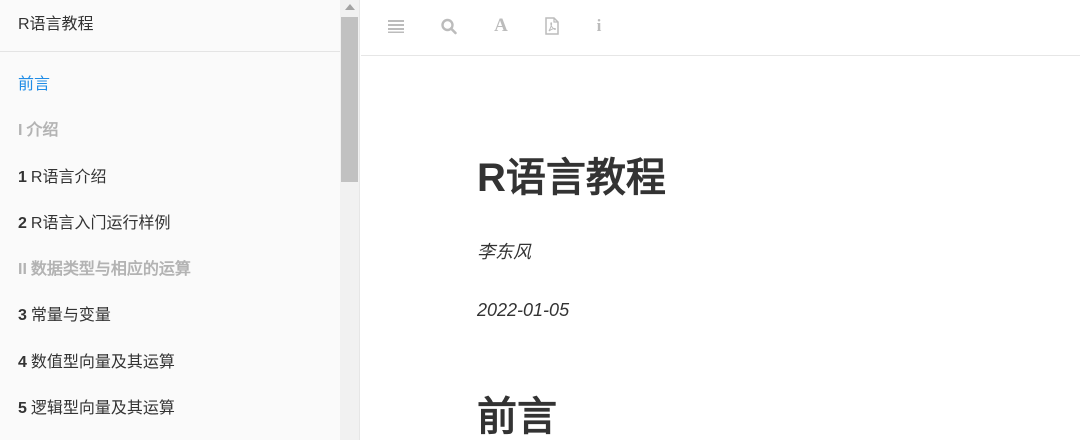  I want to click on toc-item-label: 常量与变量, so click(70, 316).